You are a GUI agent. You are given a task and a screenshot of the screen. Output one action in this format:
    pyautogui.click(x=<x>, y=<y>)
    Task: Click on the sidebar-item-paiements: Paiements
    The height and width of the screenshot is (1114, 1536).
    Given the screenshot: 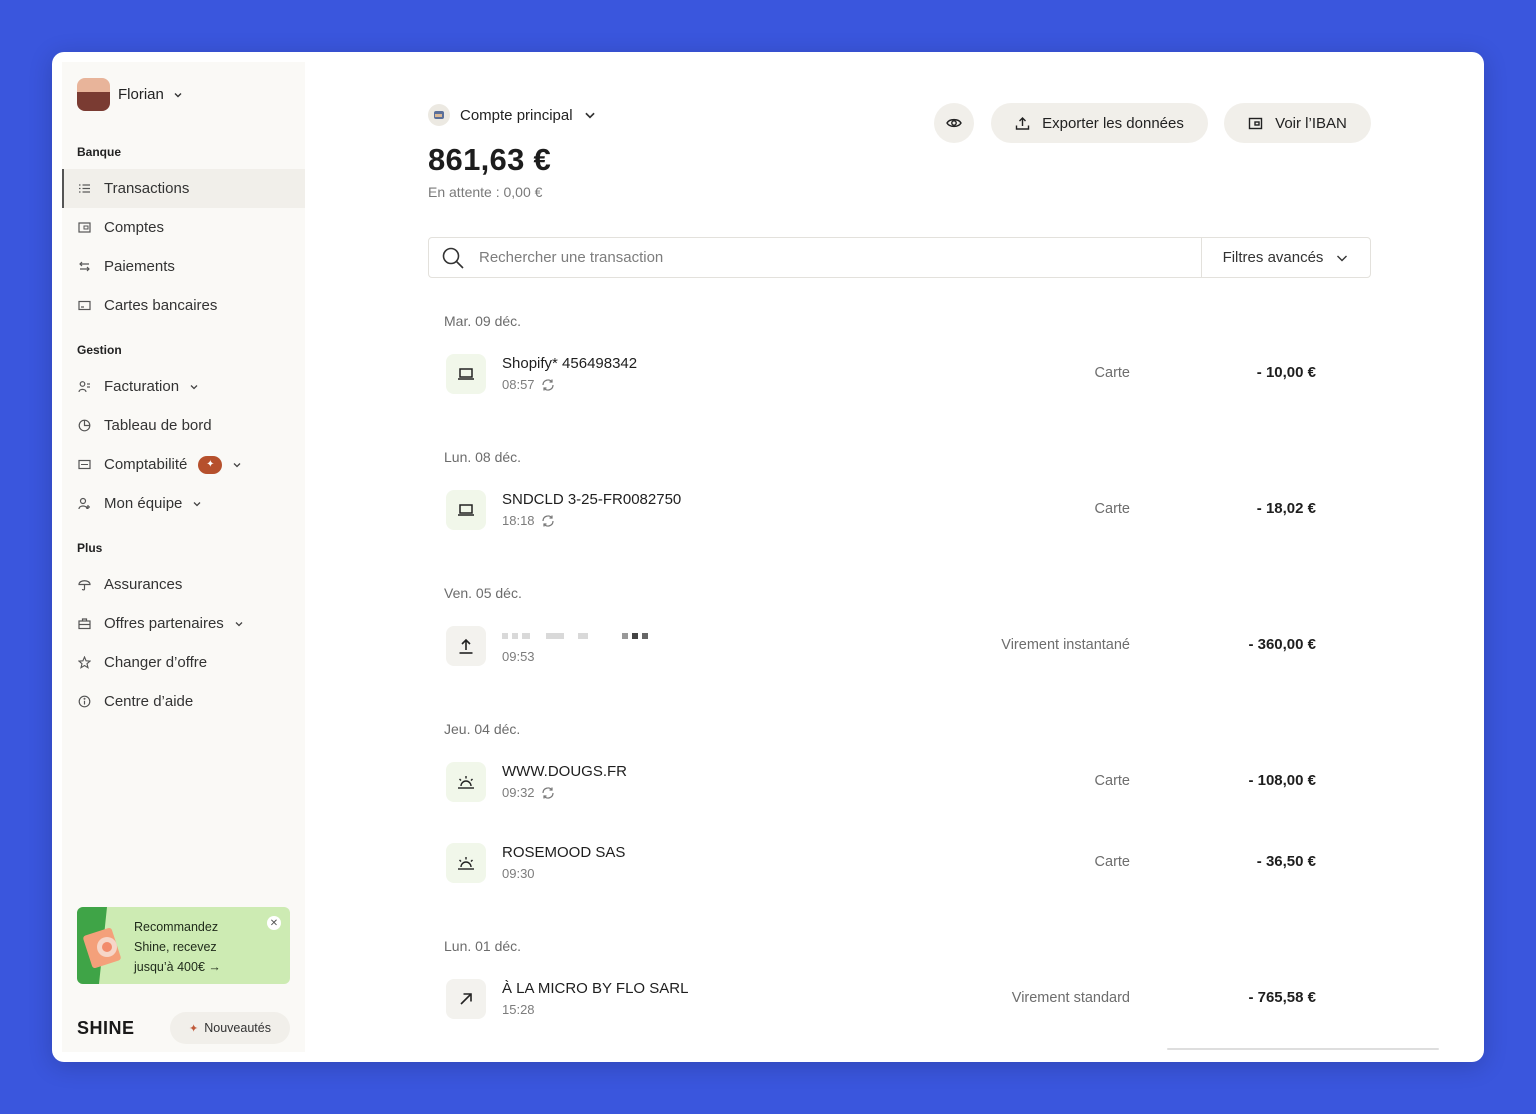 What is the action you would take?
    pyautogui.click(x=183, y=266)
    